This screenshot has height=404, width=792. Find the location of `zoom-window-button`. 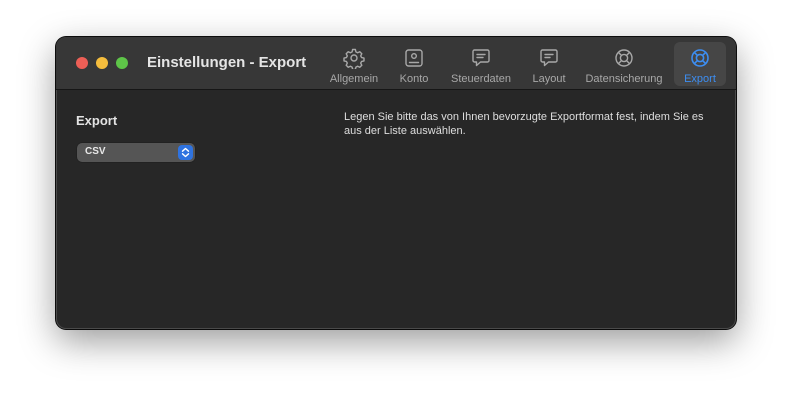

zoom-window-button is located at coordinates (122, 63).